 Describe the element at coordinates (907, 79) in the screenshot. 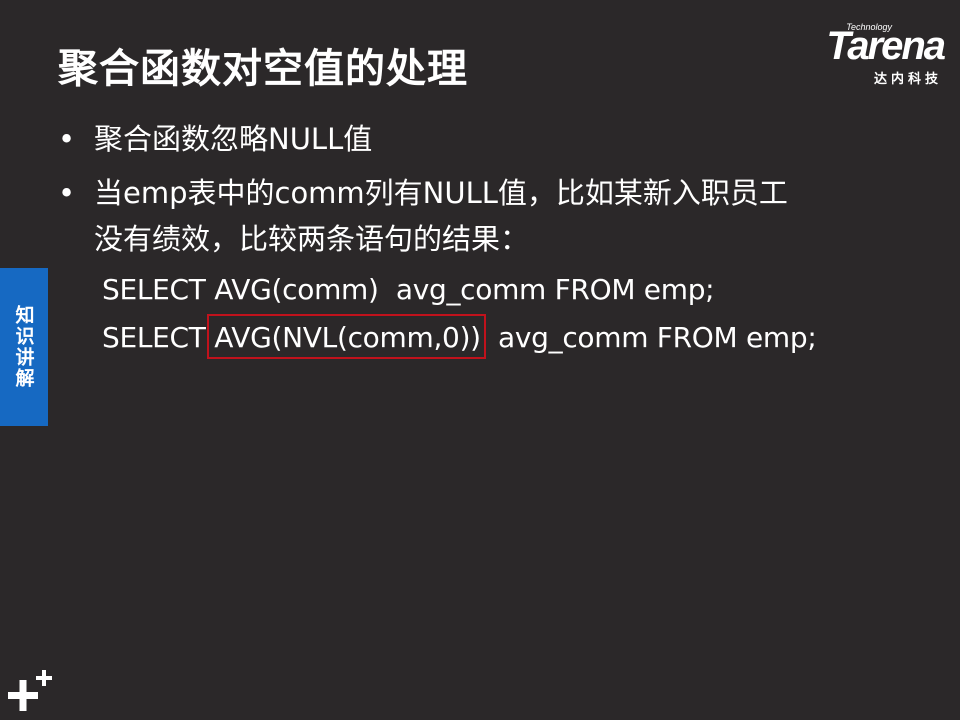

I see `logo-subtitle: 达内科技` at that location.